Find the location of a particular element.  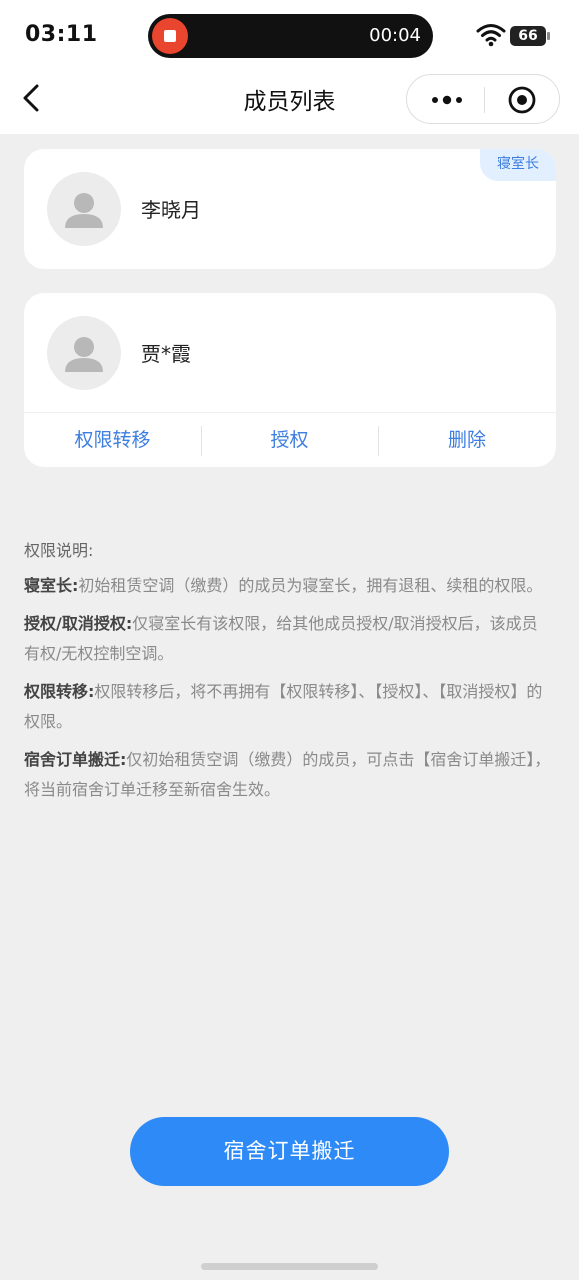

rule-label: 宿舍订单搬迁: is located at coordinates (75, 759).